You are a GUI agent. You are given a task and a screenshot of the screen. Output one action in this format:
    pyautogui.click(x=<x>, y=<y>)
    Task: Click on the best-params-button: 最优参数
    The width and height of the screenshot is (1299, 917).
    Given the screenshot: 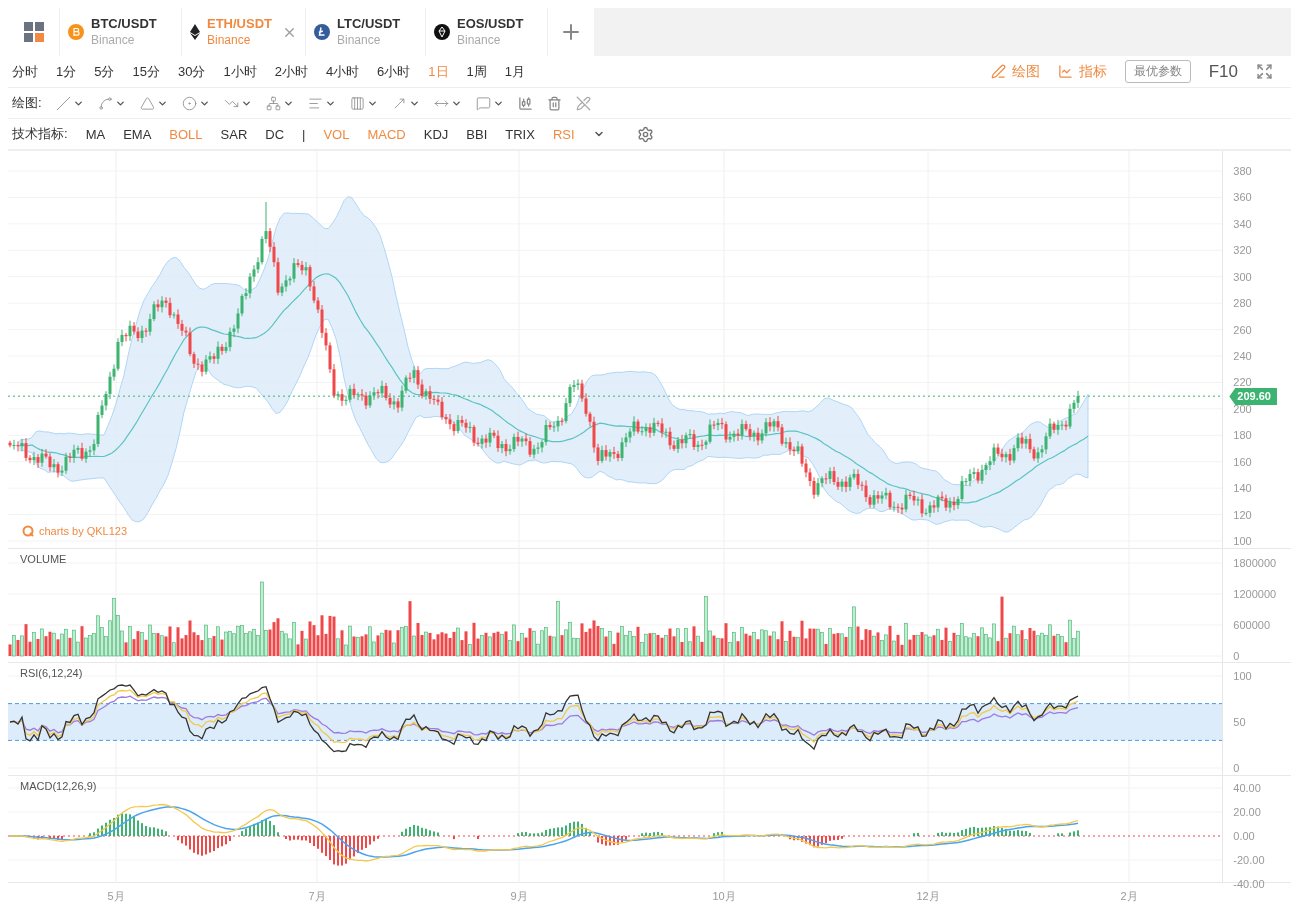 What is the action you would take?
    pyautogui.click(x=1157, y=71)
    